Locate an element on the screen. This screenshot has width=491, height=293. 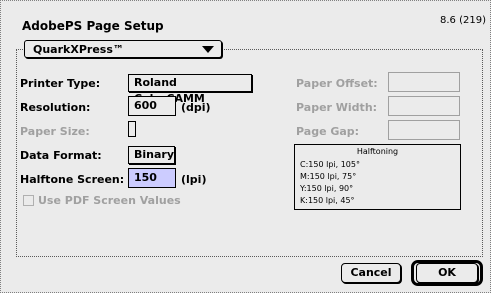
application-popup-menu: QuarkXPress™ is located at coordinates (123, 49).